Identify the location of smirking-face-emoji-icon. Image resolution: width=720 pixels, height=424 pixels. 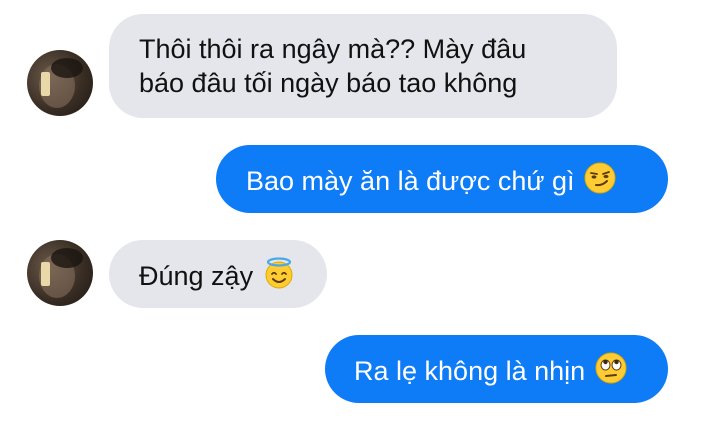
(600, 178).